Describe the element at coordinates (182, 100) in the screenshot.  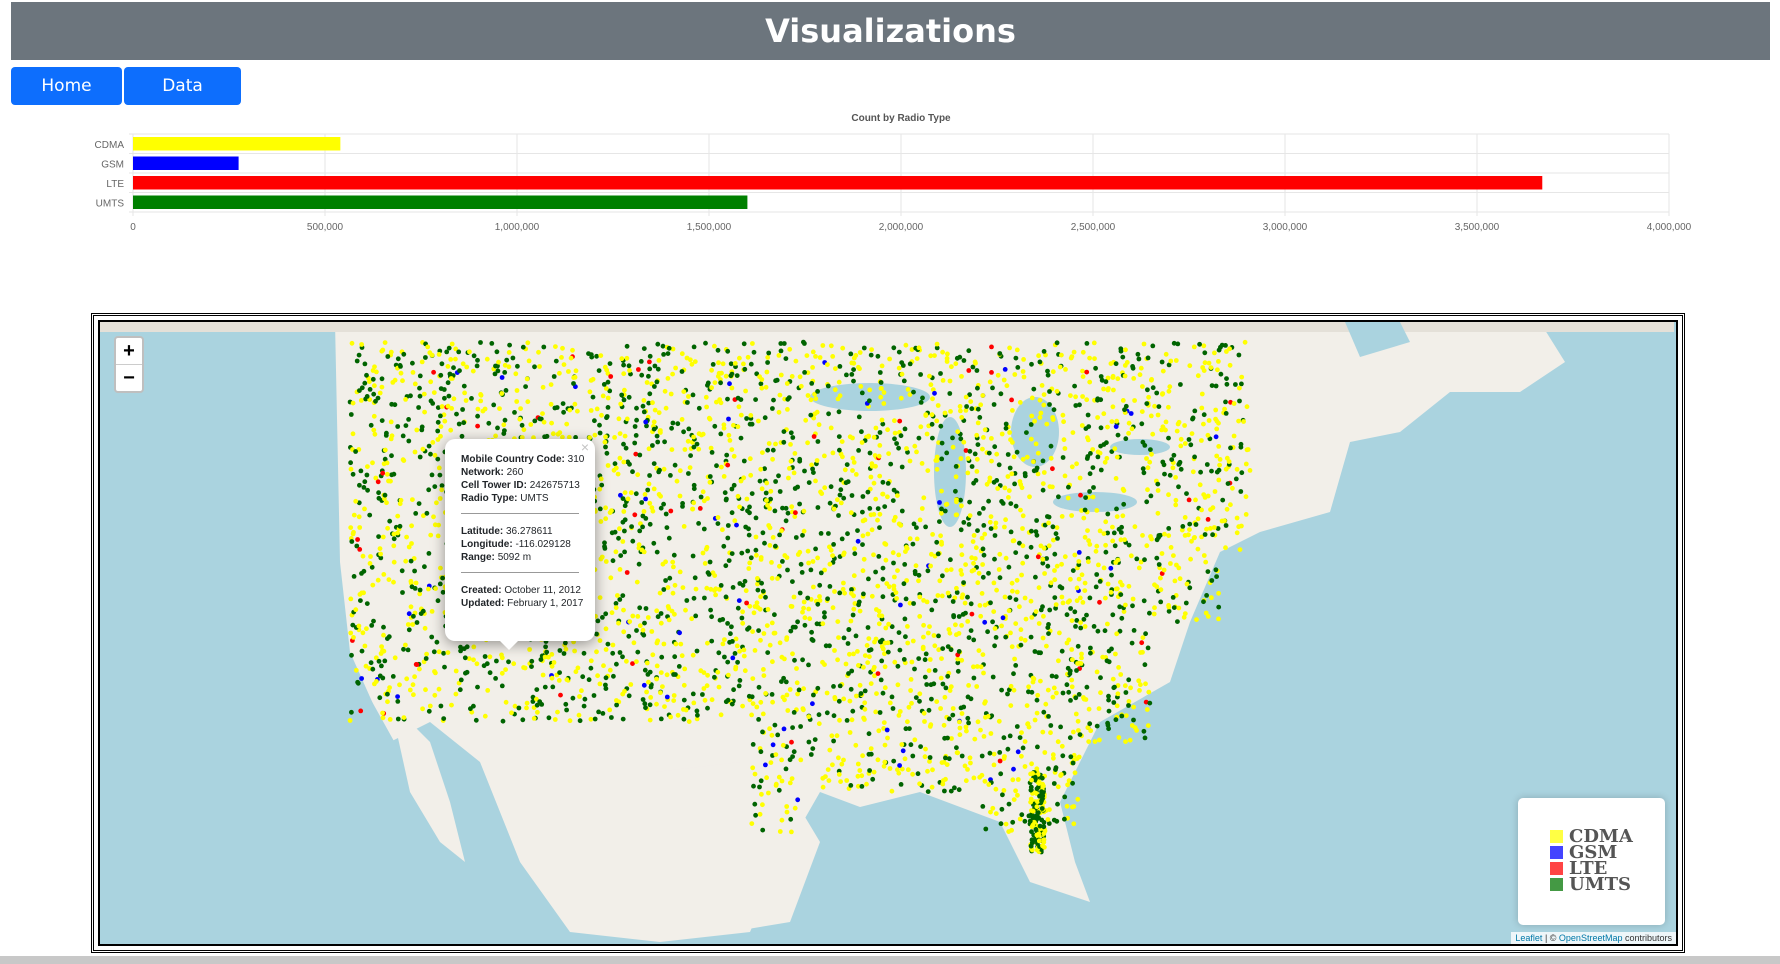
I see `data-sample-button: Data Sample` at that location.